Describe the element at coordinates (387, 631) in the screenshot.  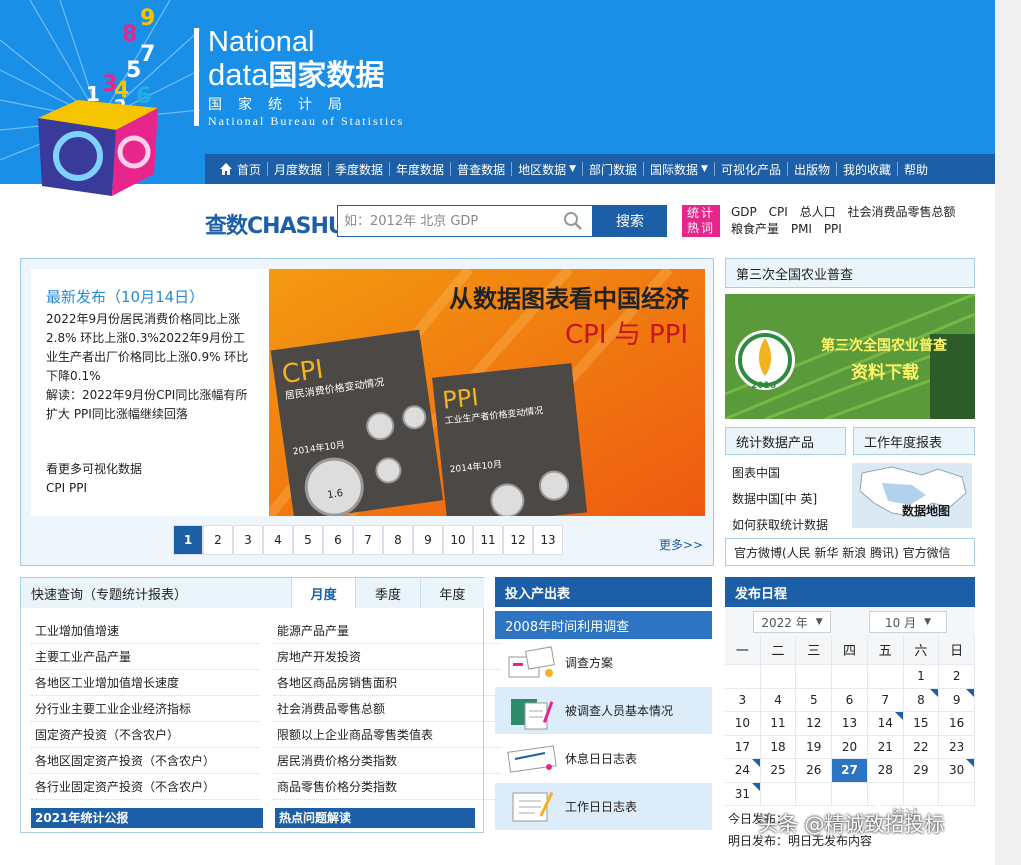
I see `quick-query-link: 能源产品产量` at that location.